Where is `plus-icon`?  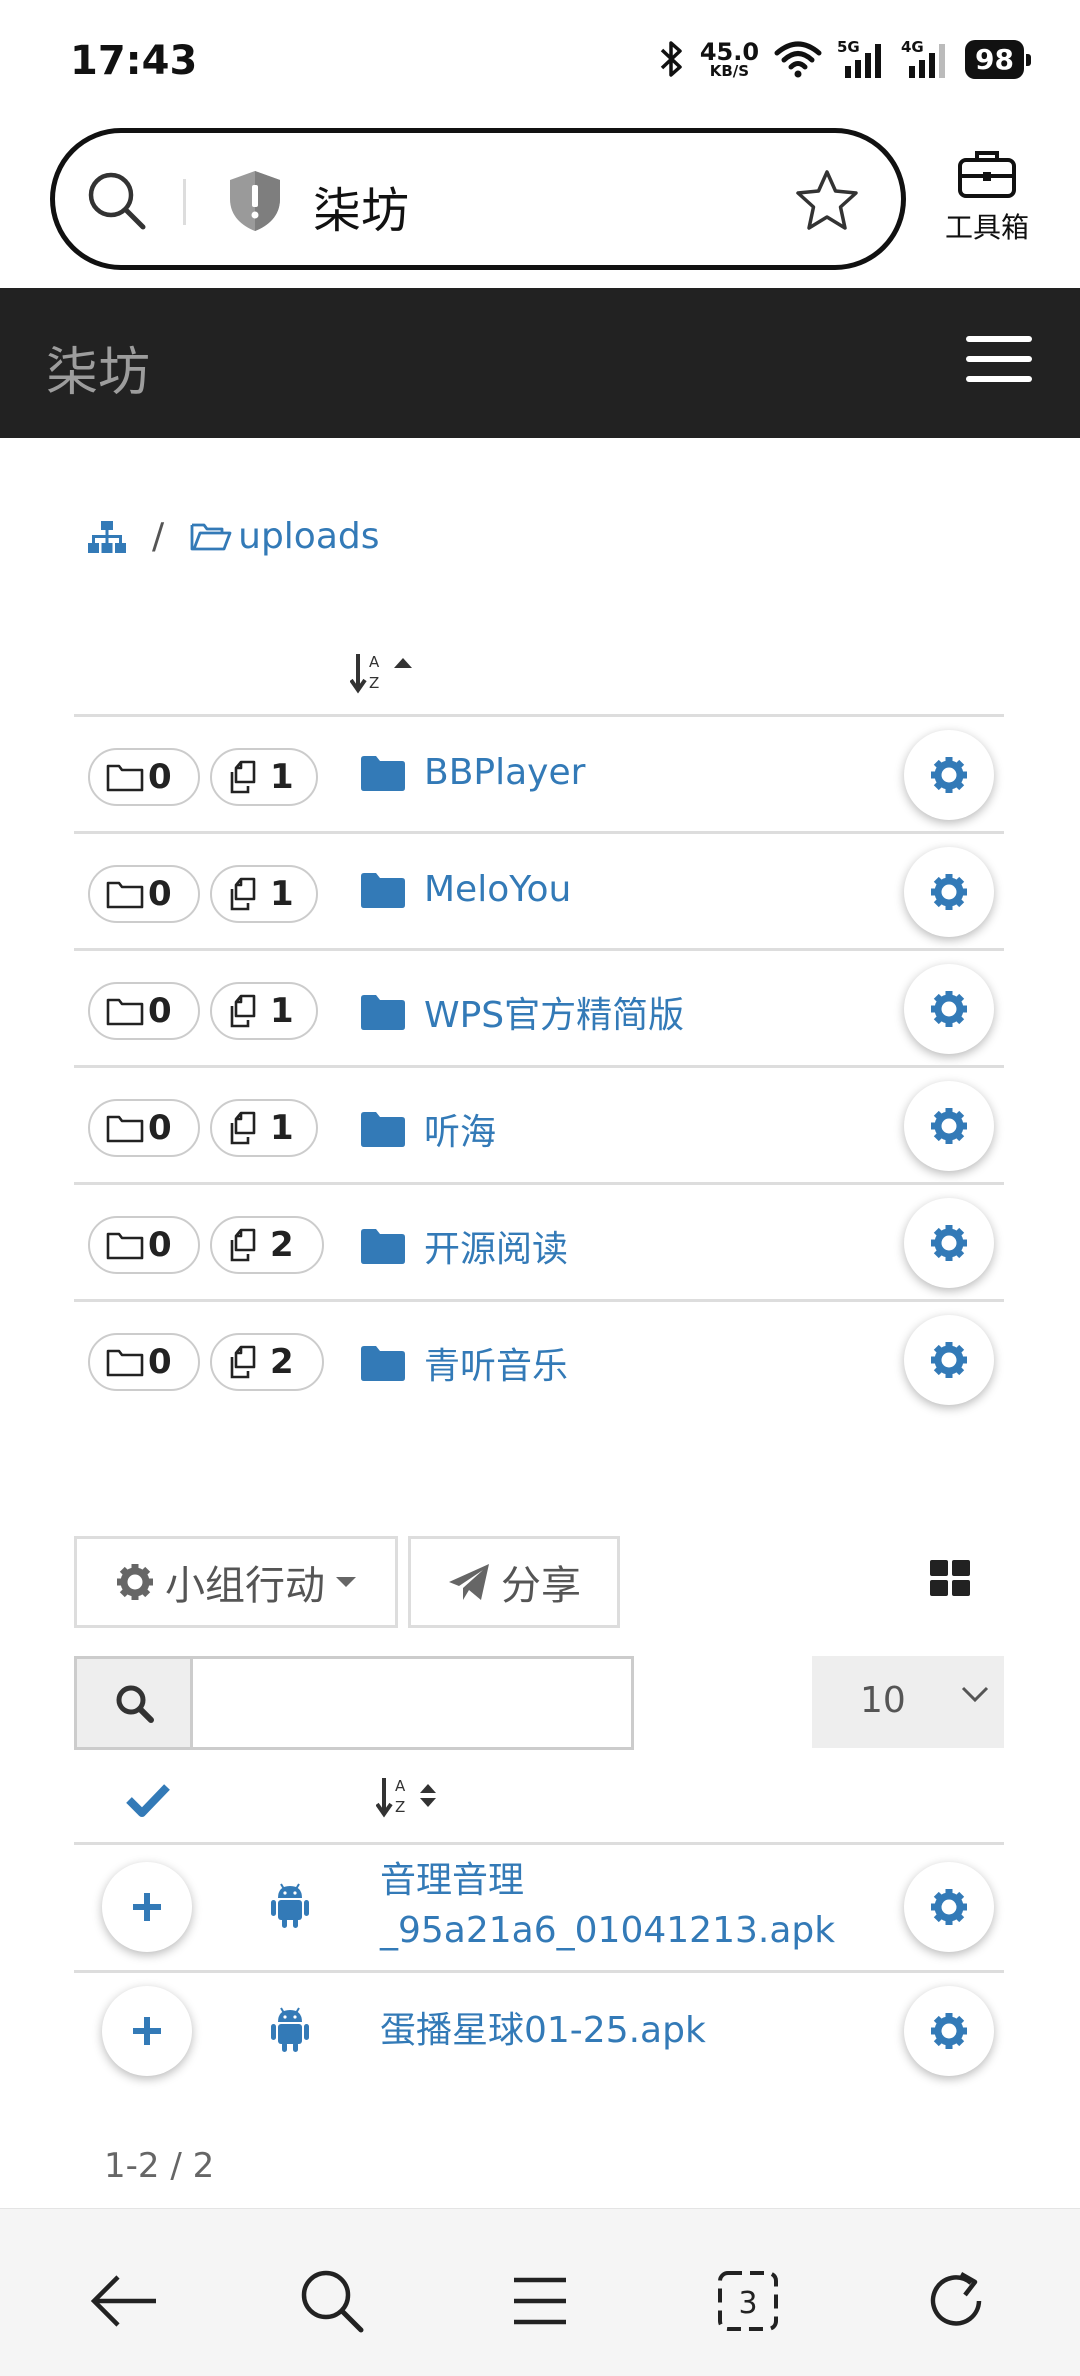
plus-icon is located at coordinates (147, 2031).